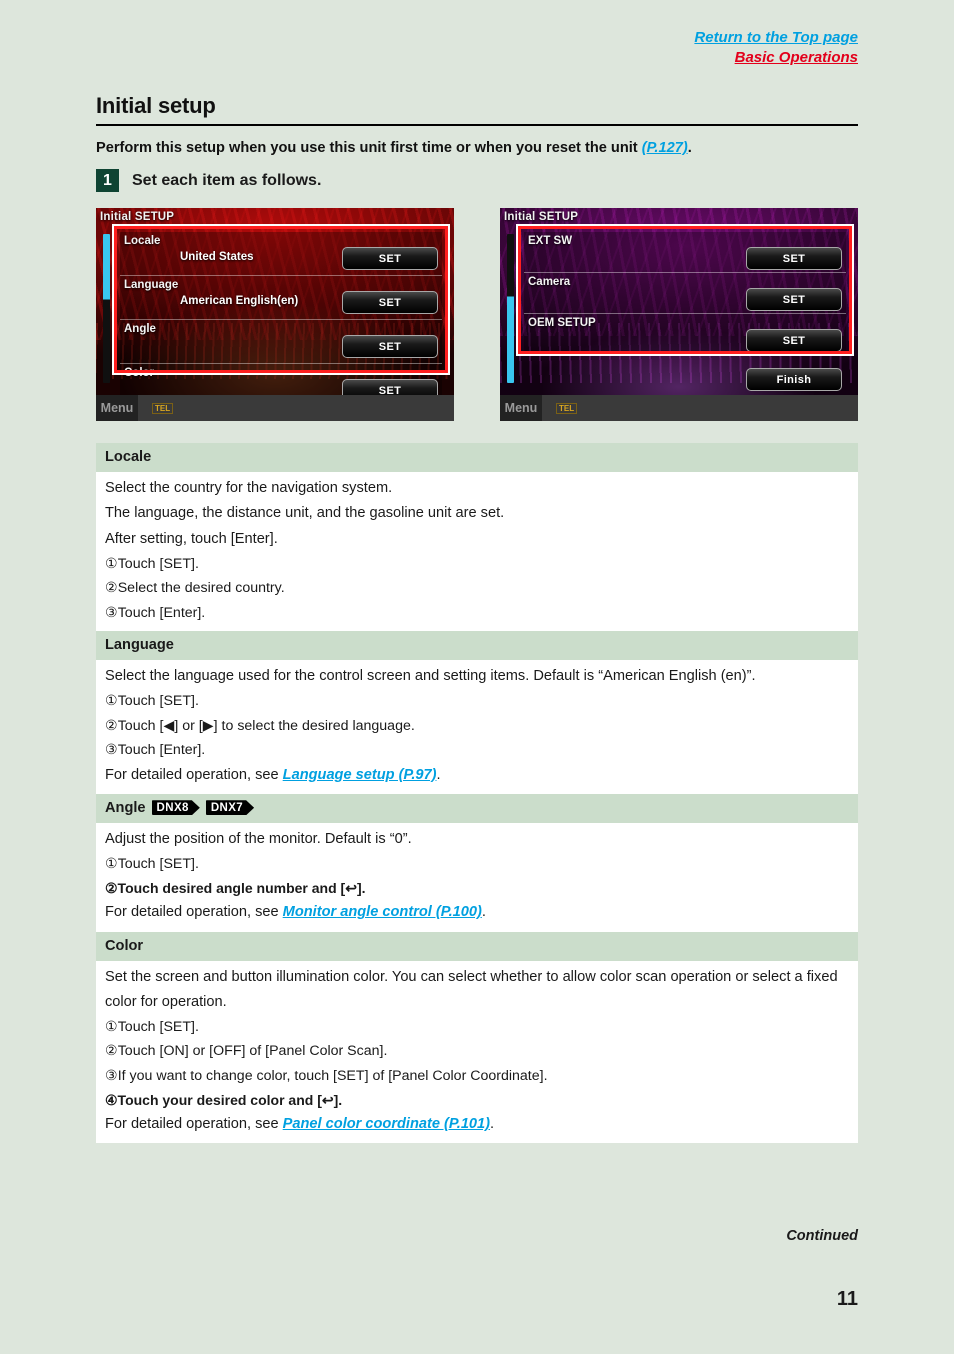 This screenshot has height=1354, width=954. What do you see at coordinates (230, 807) in the screenshot?
I see `model-badge-dnx7: DNX7` at bounding box center [230, 807].